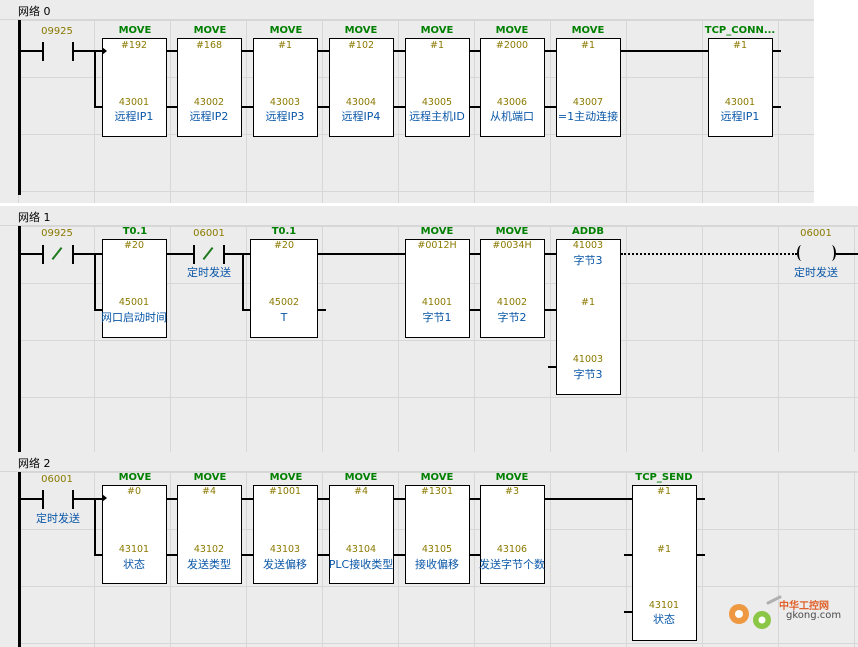  I want to click on block-output-label: PLC接收类型, so click(361, 564).